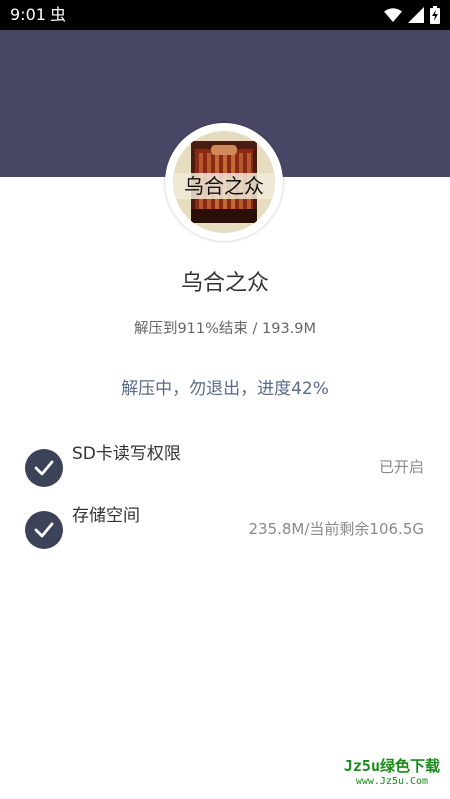  What do you see at coordinates (435, 15) in the screenshot?
I see `battery-charging-icon` at bounding box center [435, 15].